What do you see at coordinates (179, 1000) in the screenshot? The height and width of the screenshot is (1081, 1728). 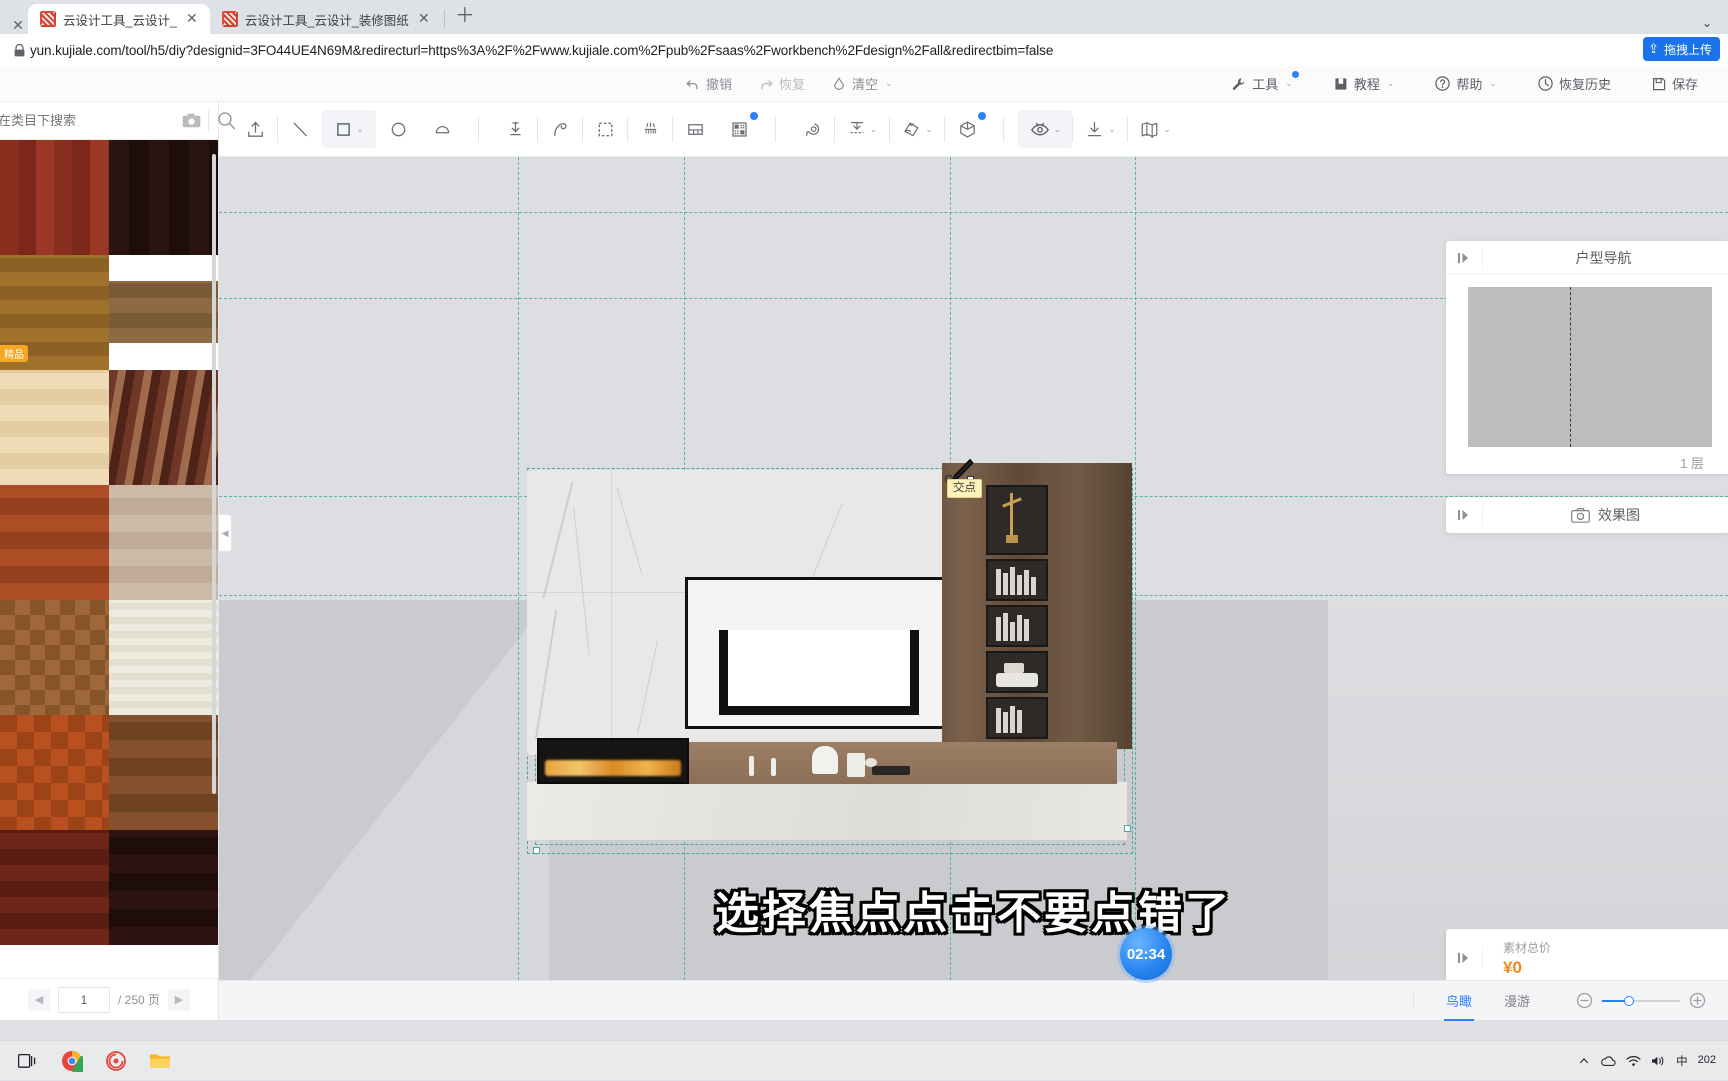 I see `next-page-button: ▶` at bounding box center [179, 1000].